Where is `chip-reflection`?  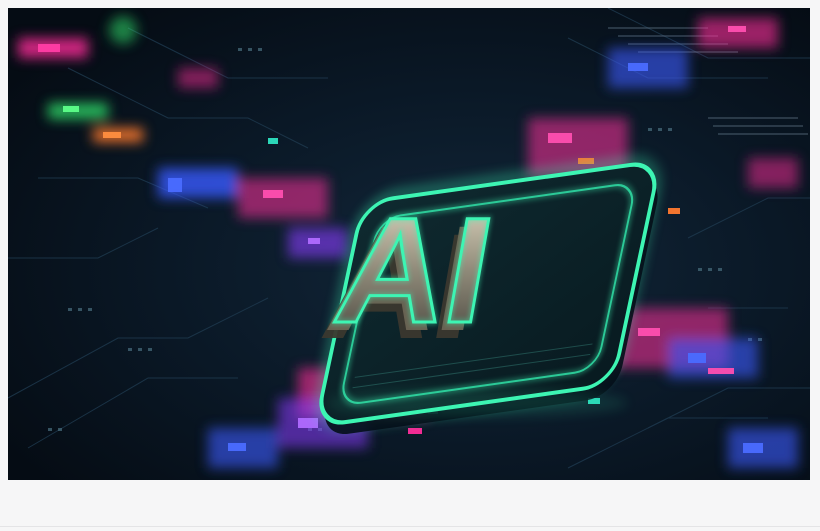 chip-reflection is located at coordinates (478, 403).